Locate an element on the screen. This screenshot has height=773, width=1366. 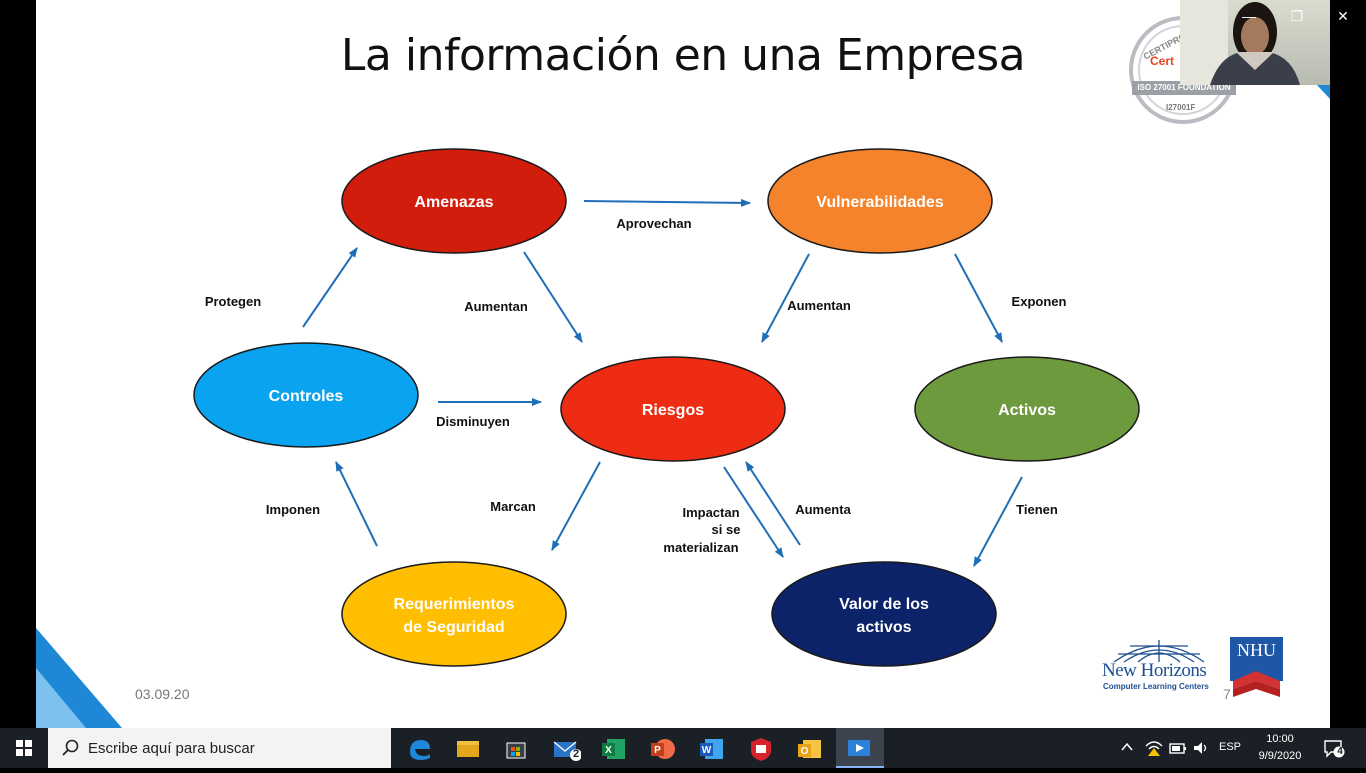
restore-button: ❐ is located at coordinates (1297, 16).